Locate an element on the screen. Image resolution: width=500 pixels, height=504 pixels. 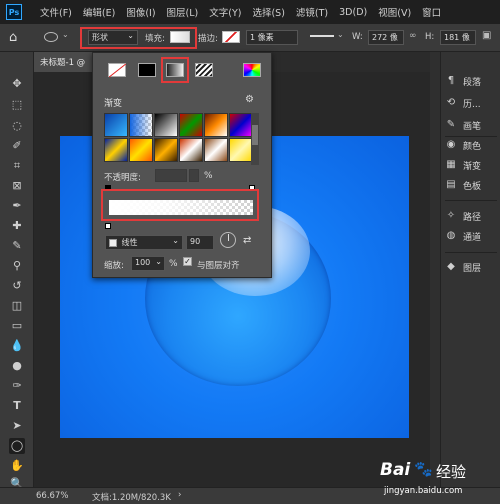
angle-field: 90 is located at coordinates (200, 242).